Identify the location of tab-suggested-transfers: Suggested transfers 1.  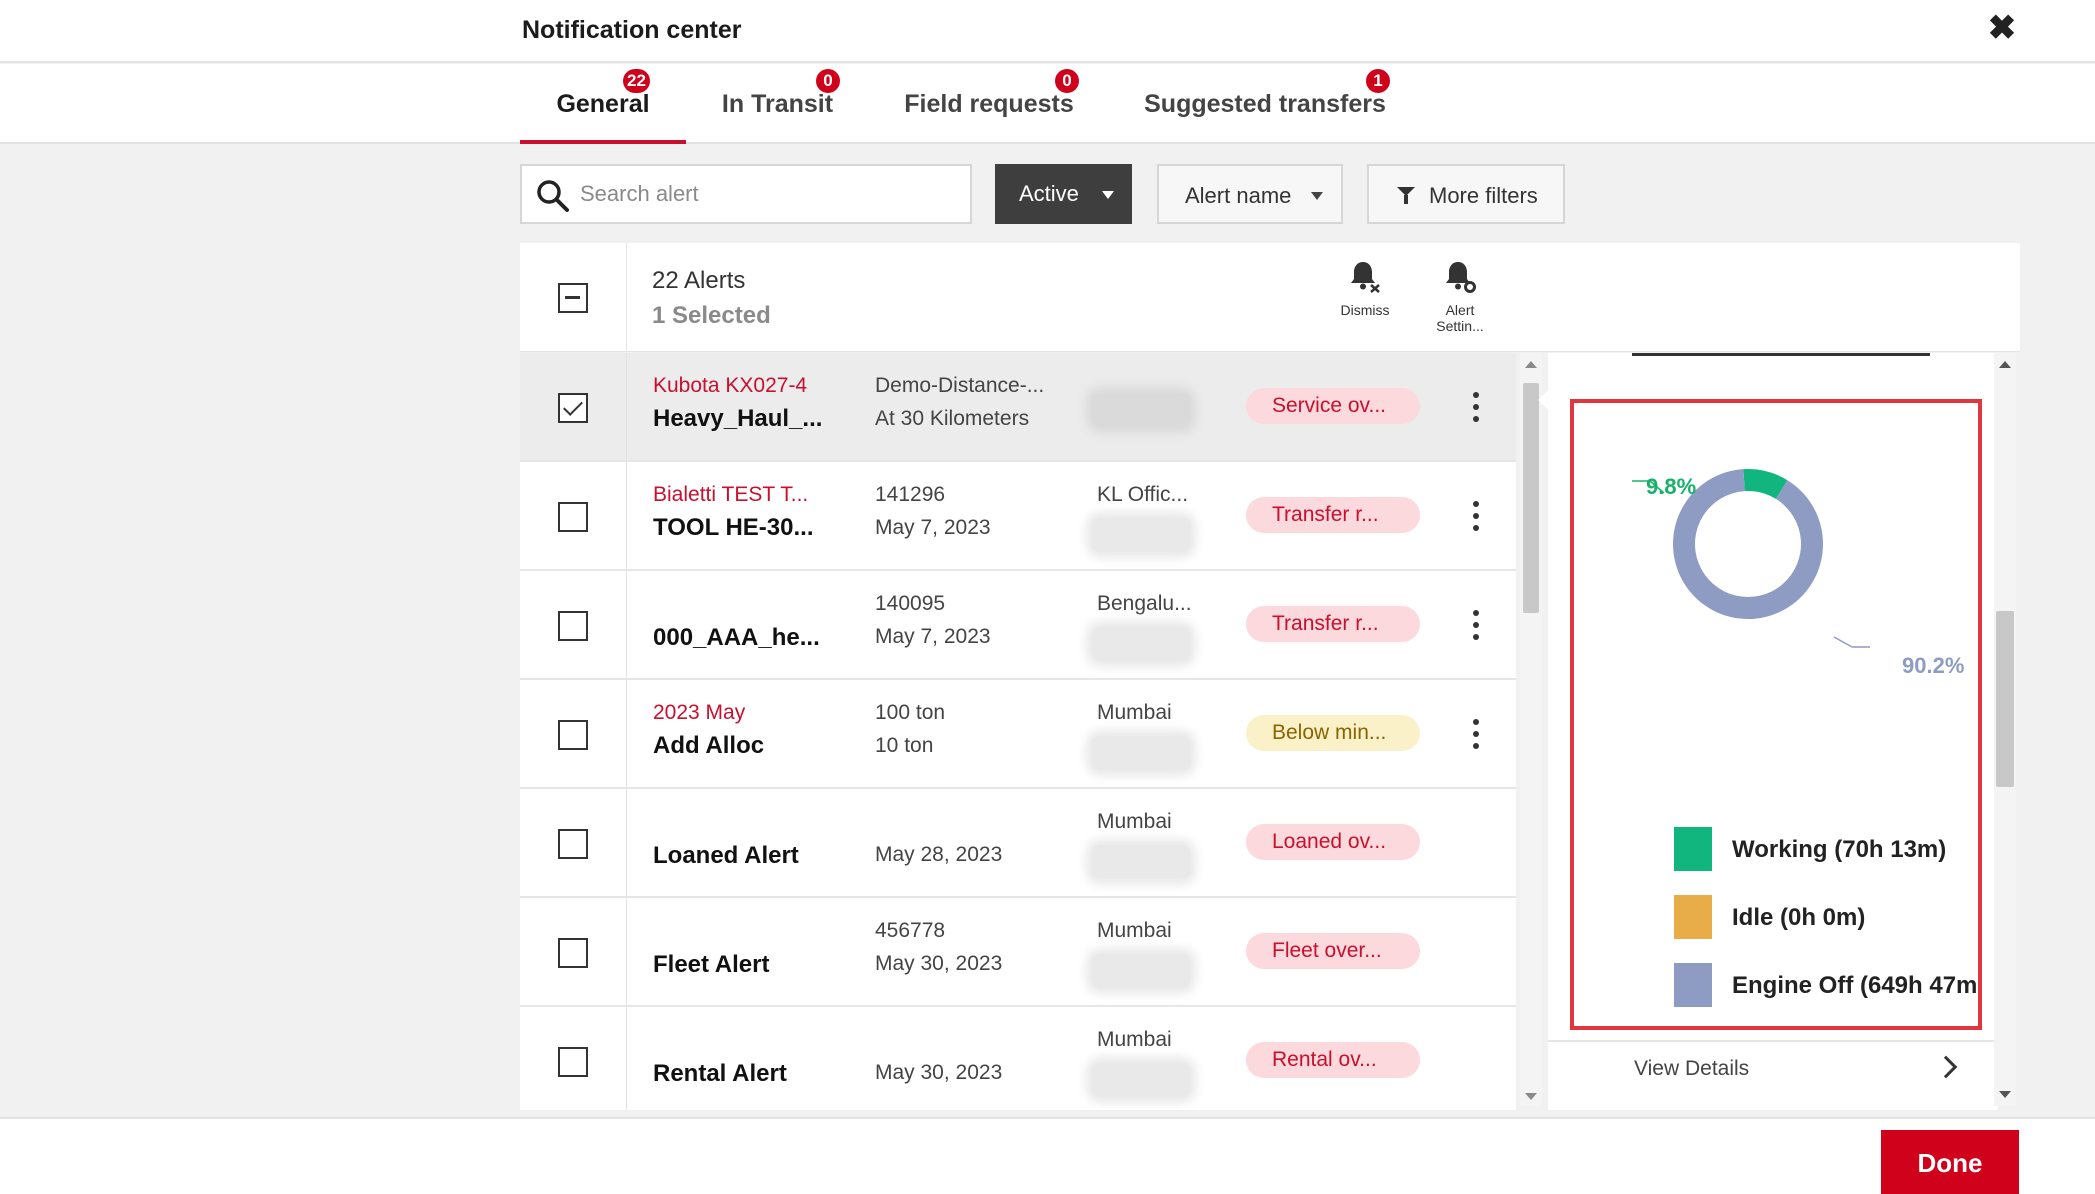
(1265, 104).